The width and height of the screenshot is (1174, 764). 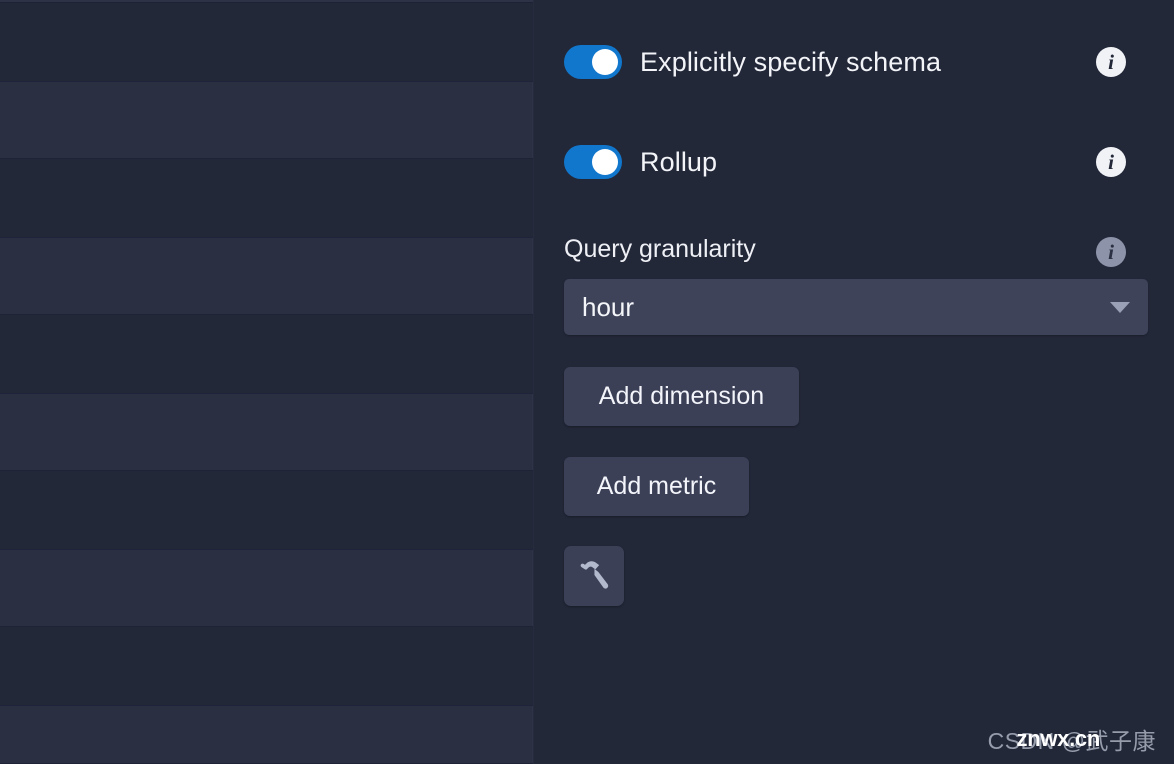 What do you see at coordinates (608, 306) in the screenshot?
I see `select-value-query-granularity: hour` at bounding box center [608, 306].